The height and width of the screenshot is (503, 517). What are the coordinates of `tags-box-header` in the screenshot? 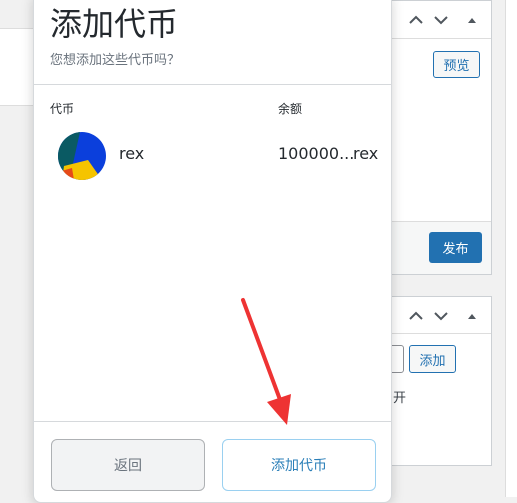 It's located at (439, 315).